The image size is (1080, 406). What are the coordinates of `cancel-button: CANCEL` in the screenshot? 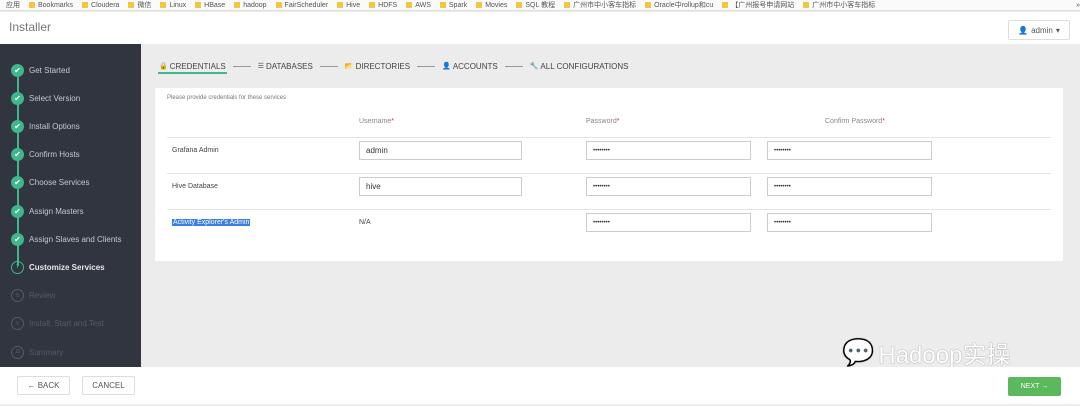 It's located at (108, 385).